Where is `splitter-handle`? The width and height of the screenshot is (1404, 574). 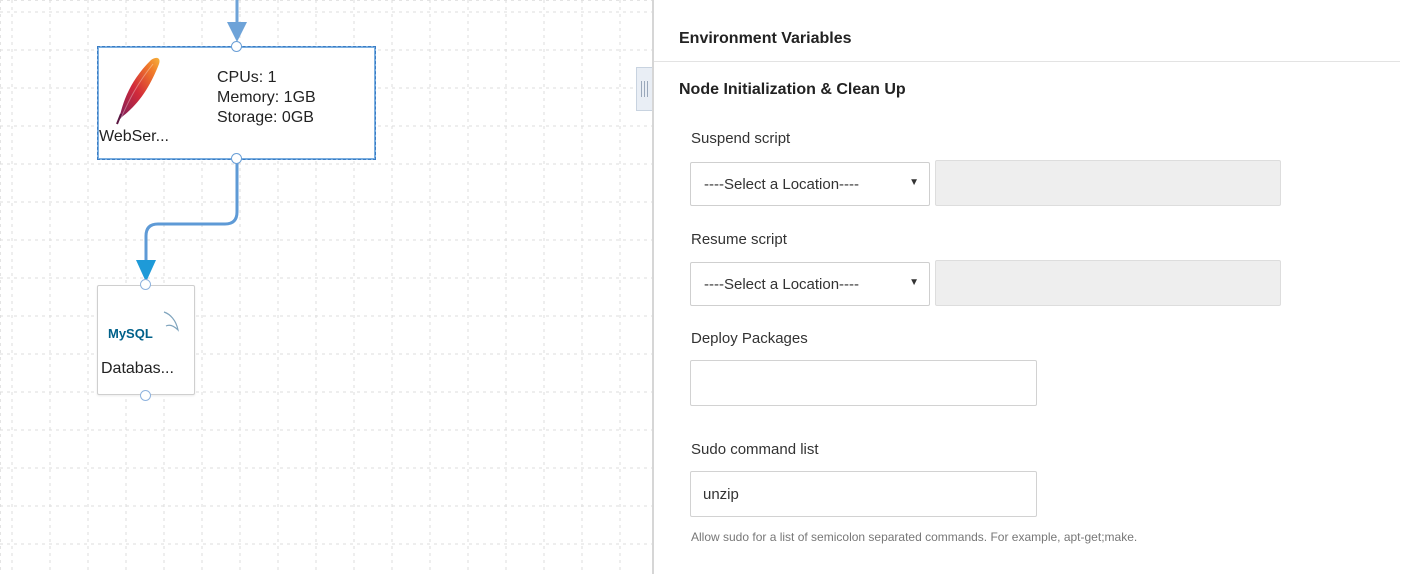
splitter-handle is located at coordinates (644, 89).